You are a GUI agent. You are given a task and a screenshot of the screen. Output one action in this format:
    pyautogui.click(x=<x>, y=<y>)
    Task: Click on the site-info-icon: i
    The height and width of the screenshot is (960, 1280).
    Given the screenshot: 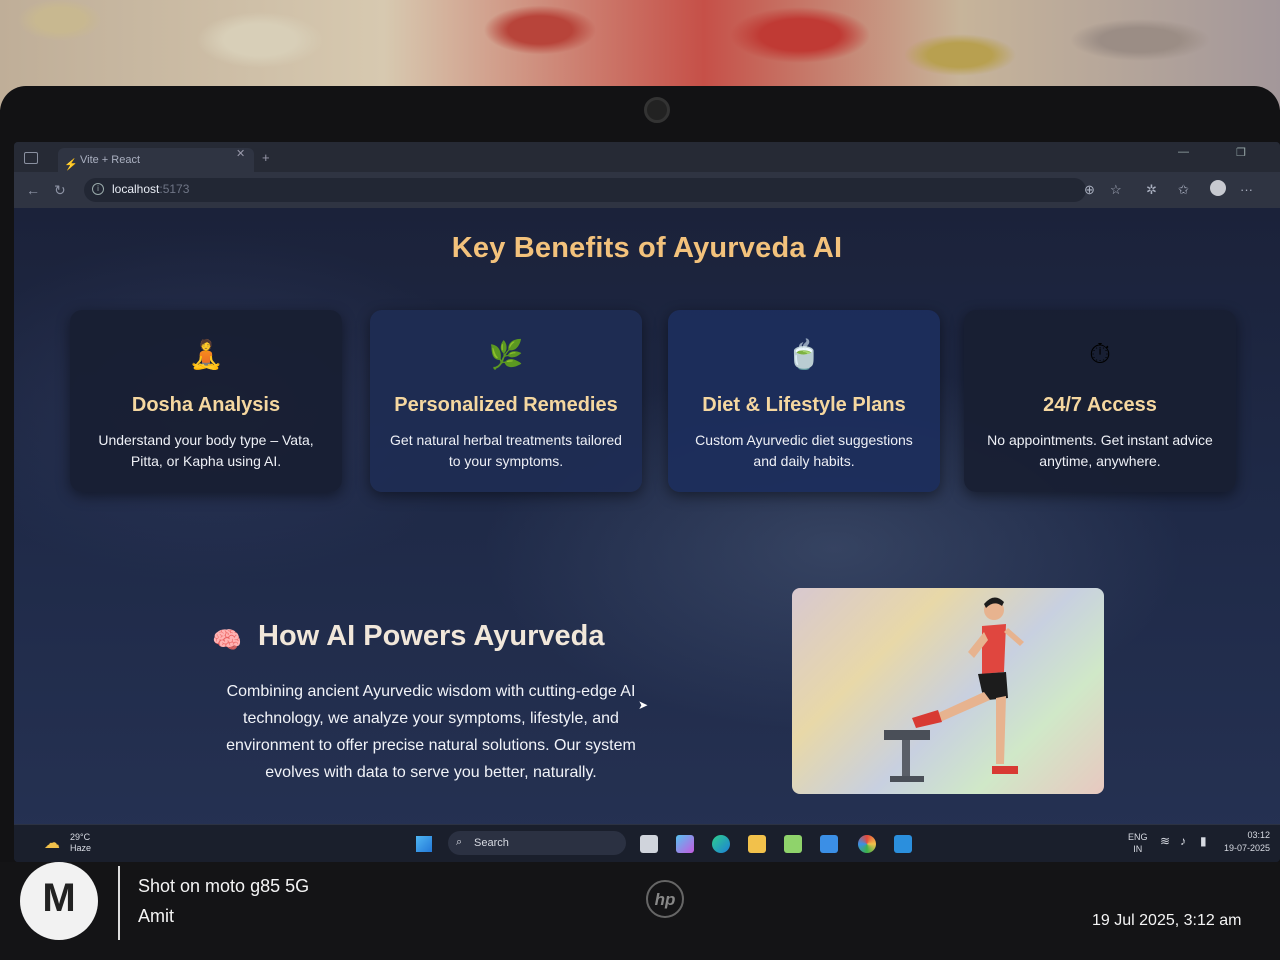 What is the action you would take?
    pyautogui.click(x=98, y=189)
    